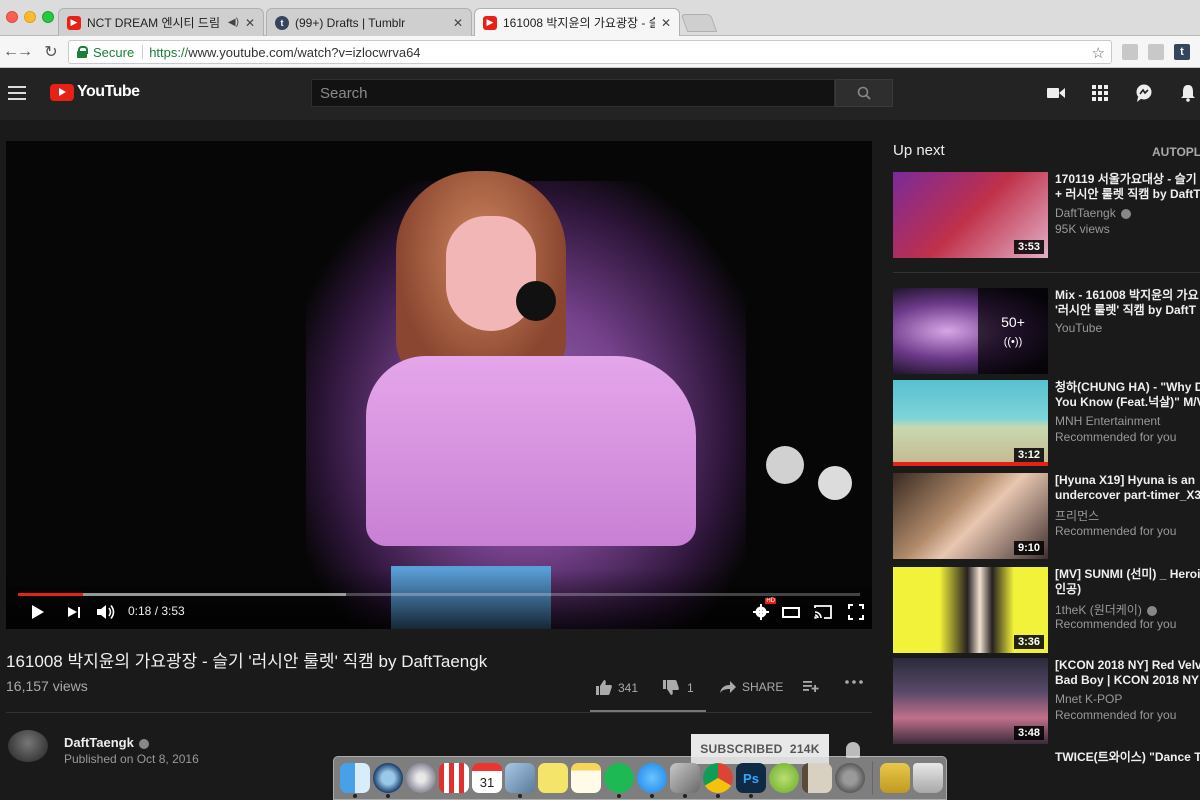 The height and width of the screenshot is (800, 1200). What do you see at coordinates (785, 465) in the screenshot?
I see `video-frame-light` at bounding box center [785, 465].